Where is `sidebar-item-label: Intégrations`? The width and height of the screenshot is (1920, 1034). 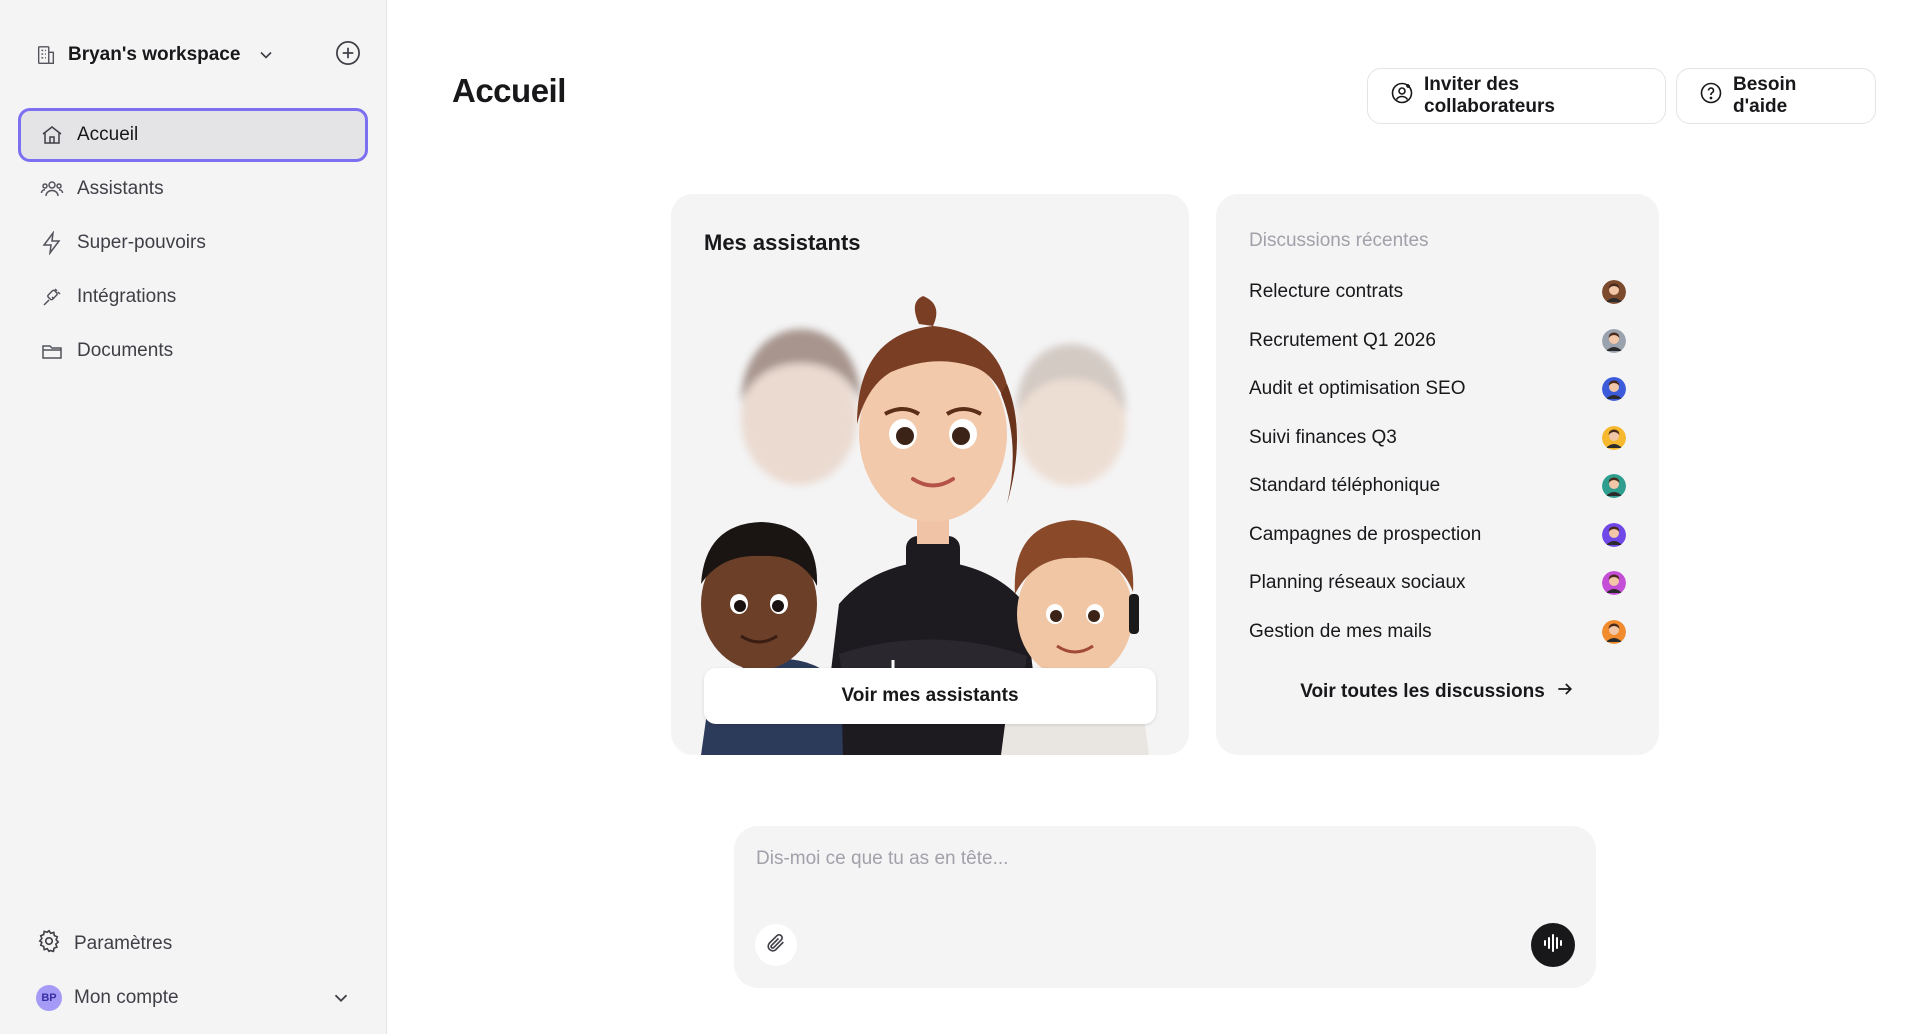
sidebar-item-label: Intégrations is located at coordinates (127, 296).